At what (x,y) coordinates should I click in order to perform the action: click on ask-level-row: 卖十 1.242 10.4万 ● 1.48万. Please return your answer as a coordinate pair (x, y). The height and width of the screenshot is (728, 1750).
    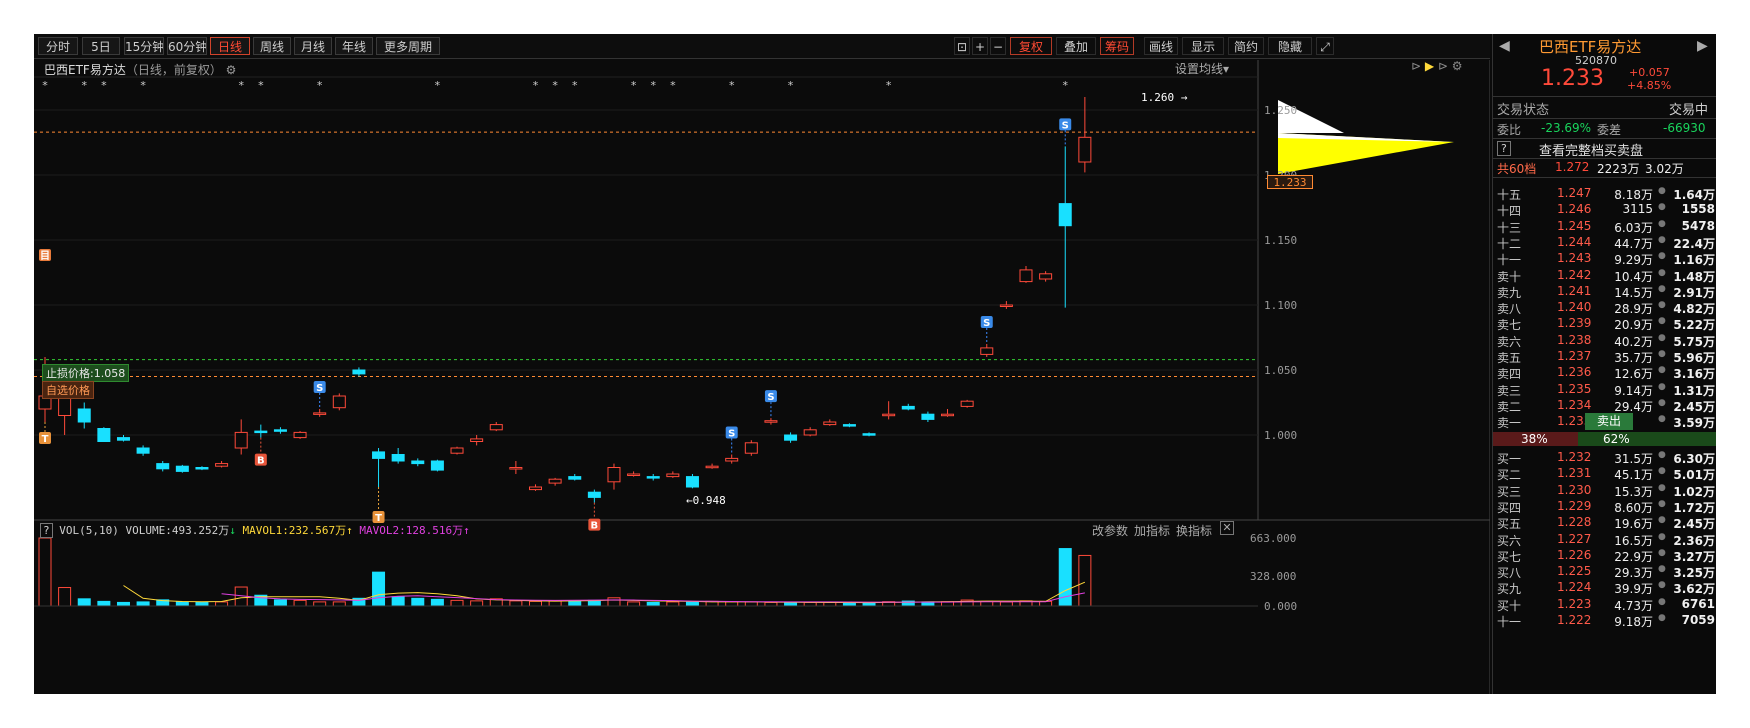
    Looking at the image, I should click on (1604, 275).